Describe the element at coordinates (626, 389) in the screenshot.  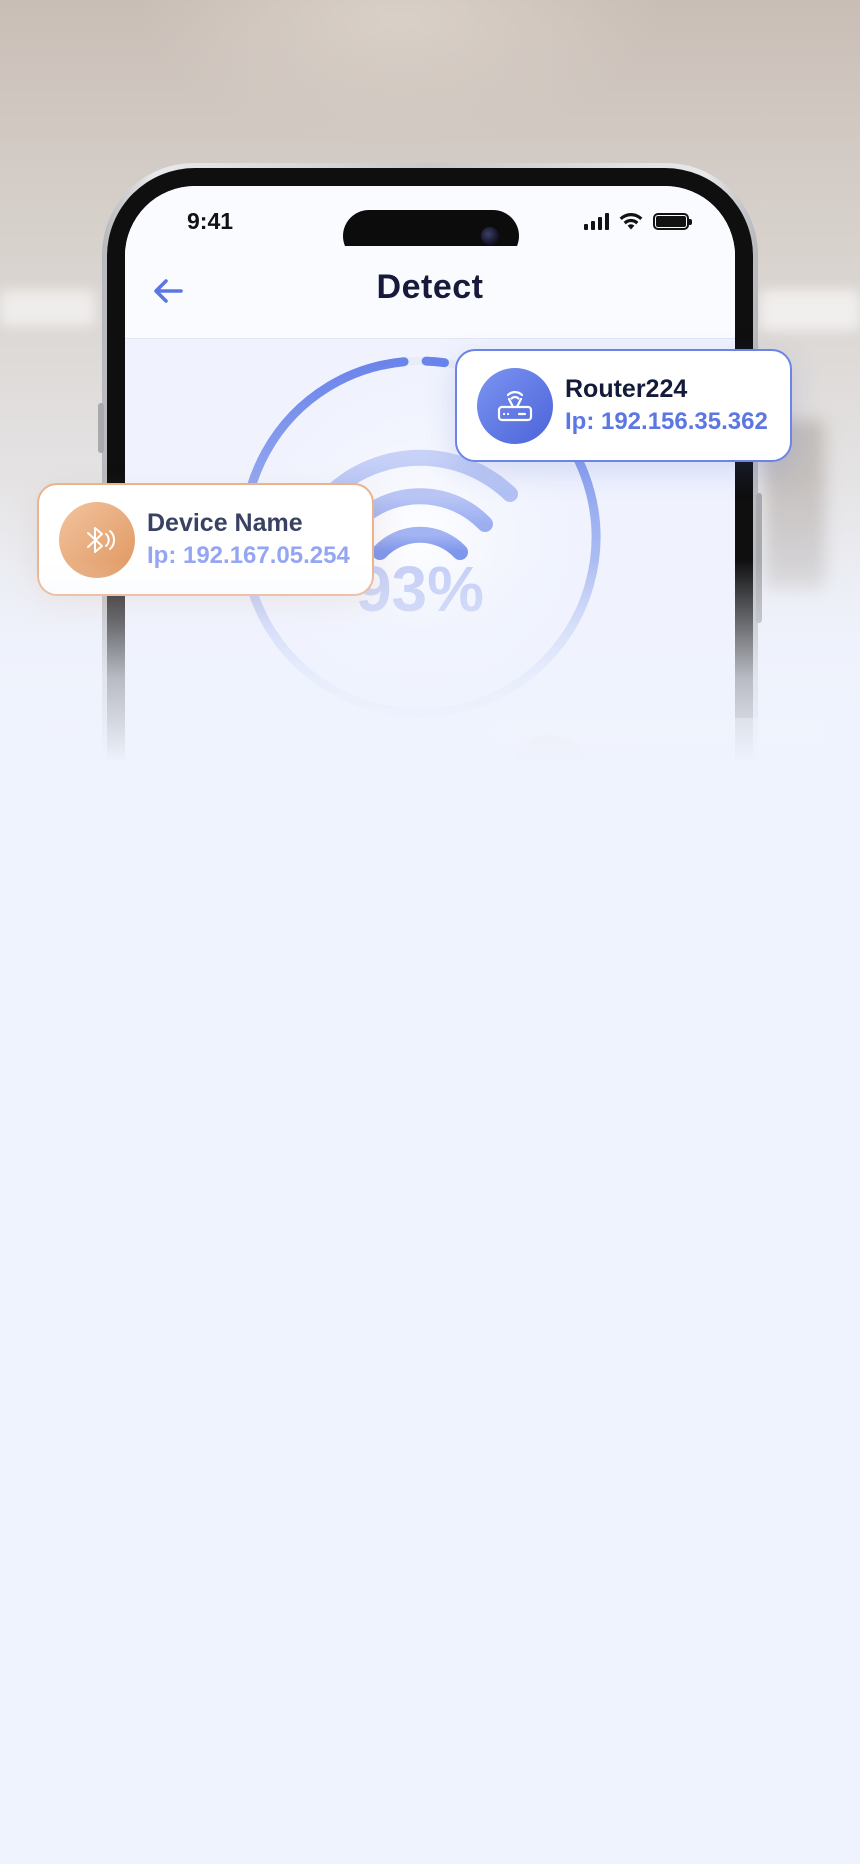
I see `device-name: Router224` at that location.